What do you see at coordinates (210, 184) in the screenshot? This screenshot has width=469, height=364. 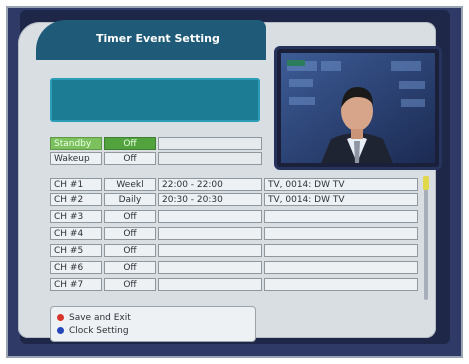 I see `timer-row-time: 22:00 - 22:00` at bounding box center [210, 184].